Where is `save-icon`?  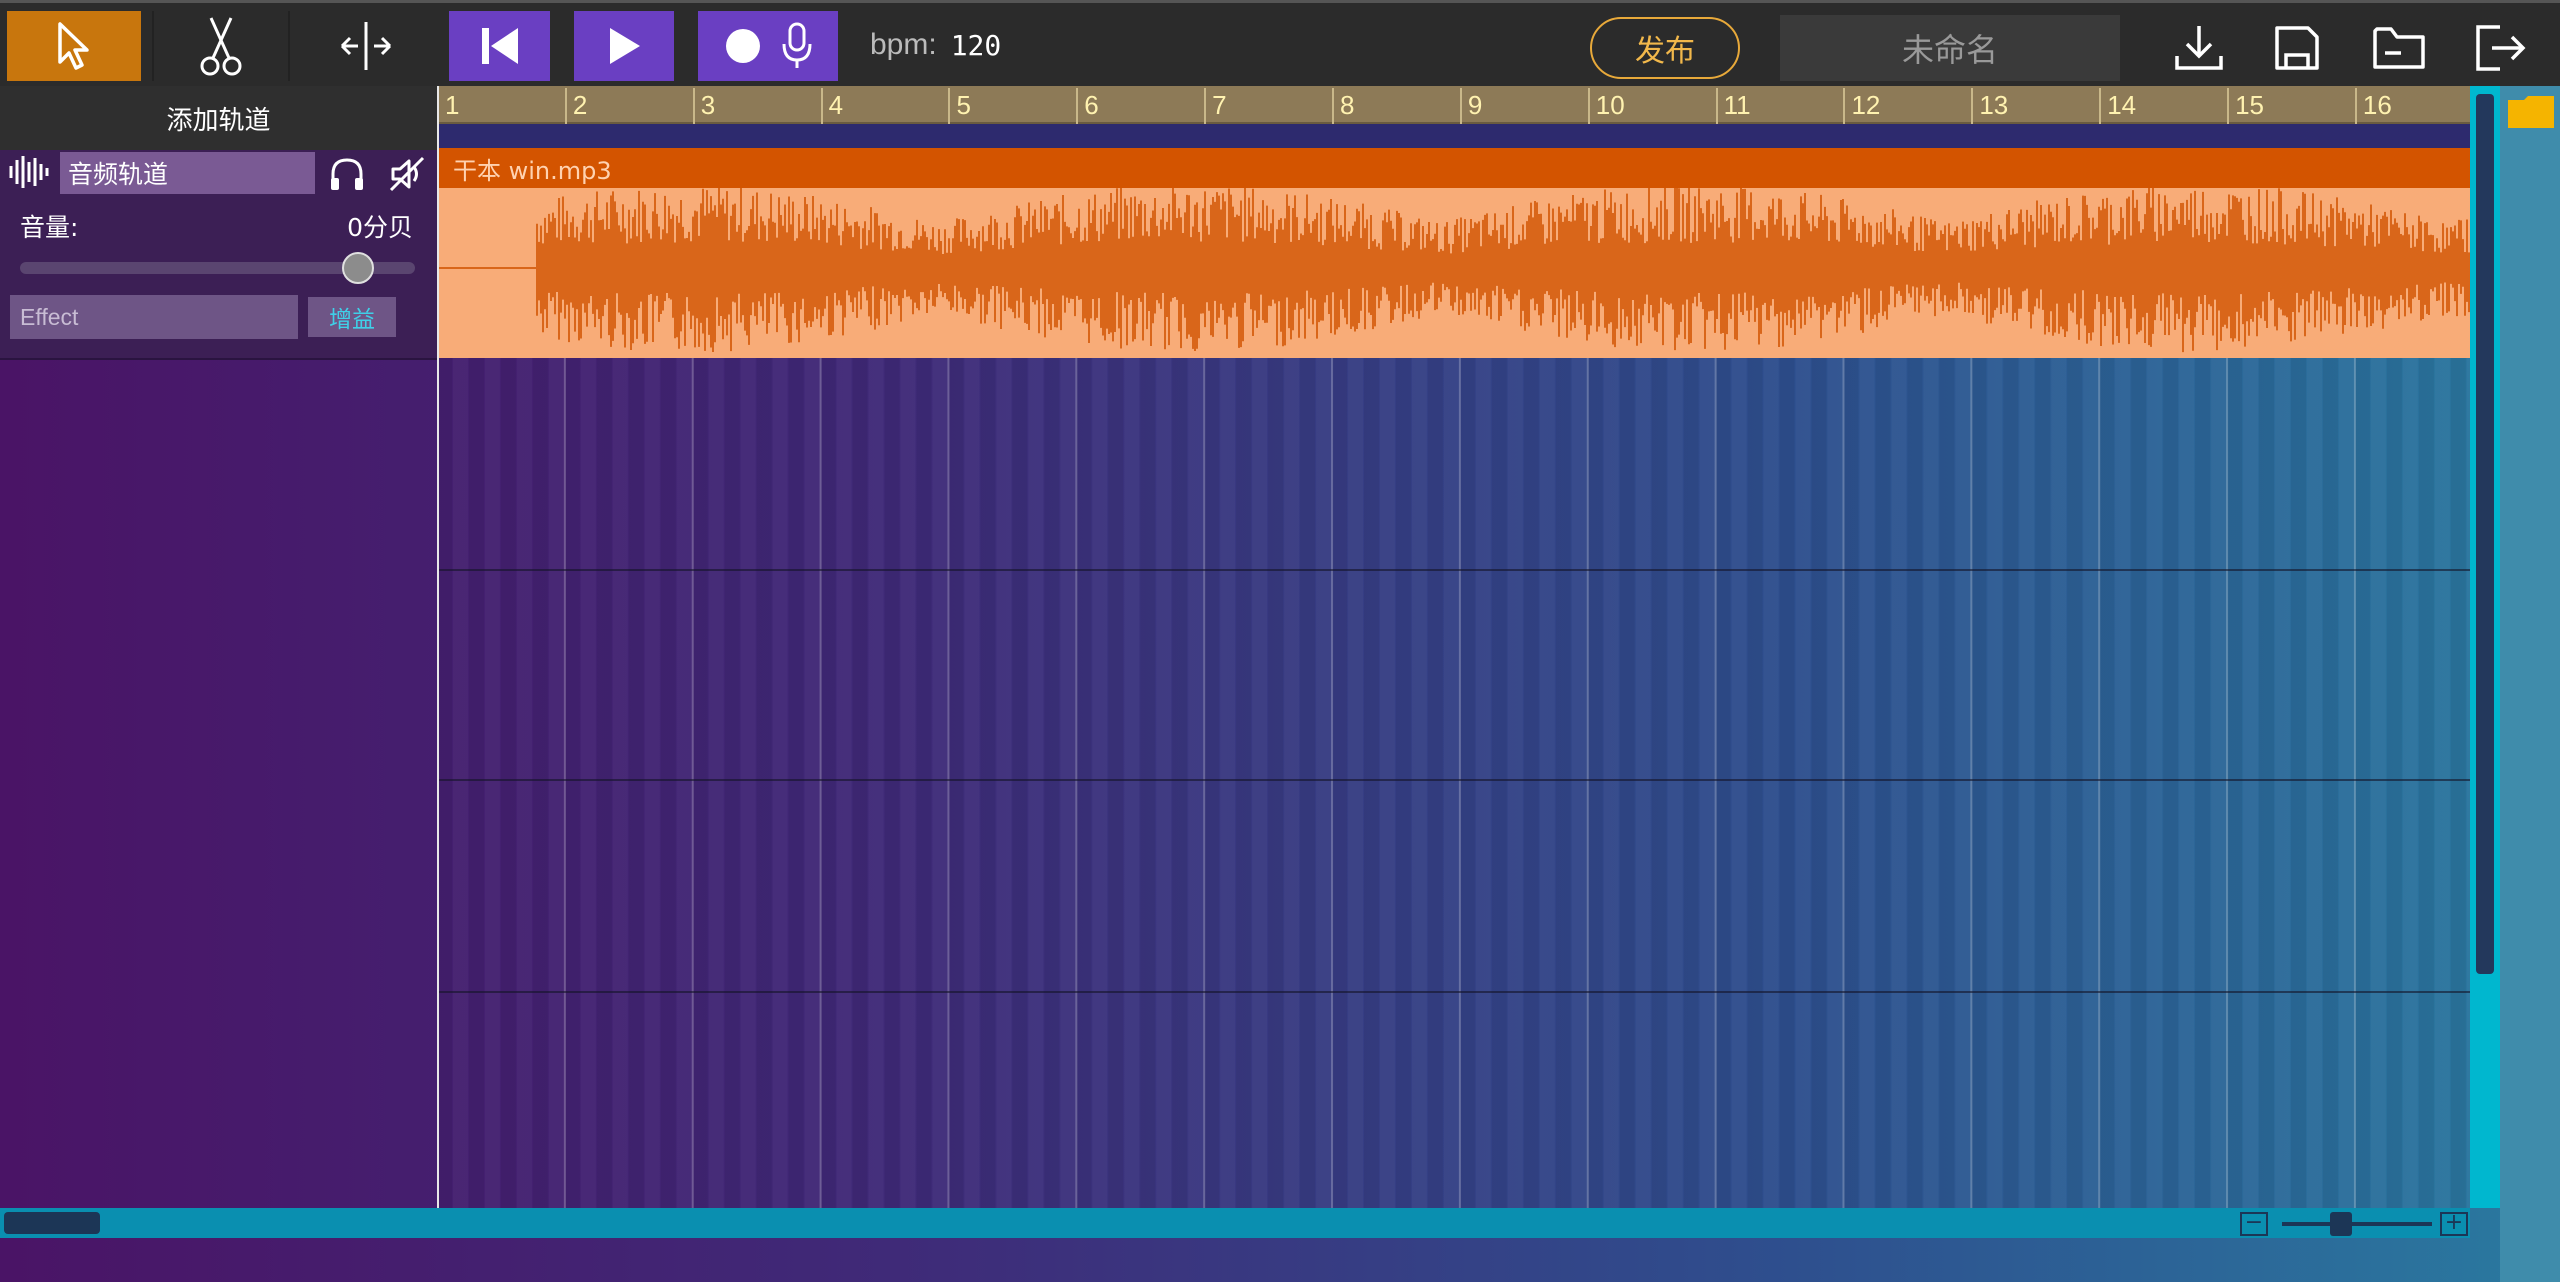 save-icon is located at coordinates (2297, 48).